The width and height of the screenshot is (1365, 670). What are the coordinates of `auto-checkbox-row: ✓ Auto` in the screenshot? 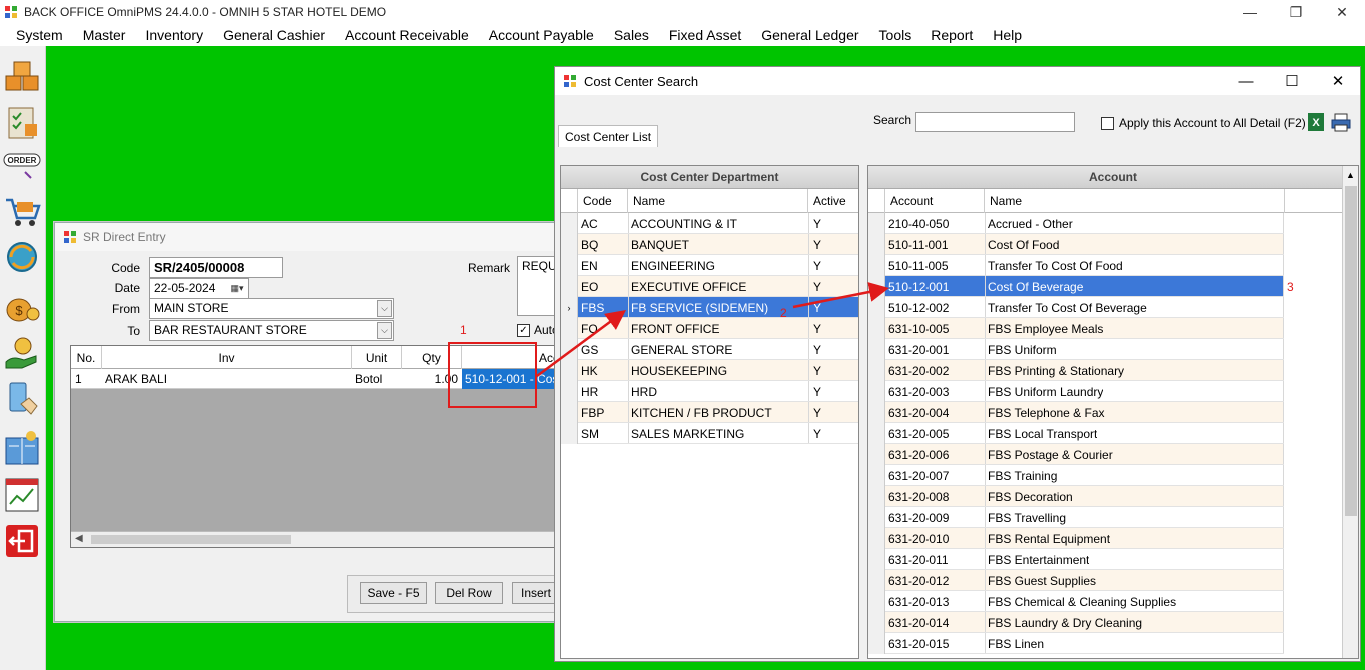 It's located at (538, 330).